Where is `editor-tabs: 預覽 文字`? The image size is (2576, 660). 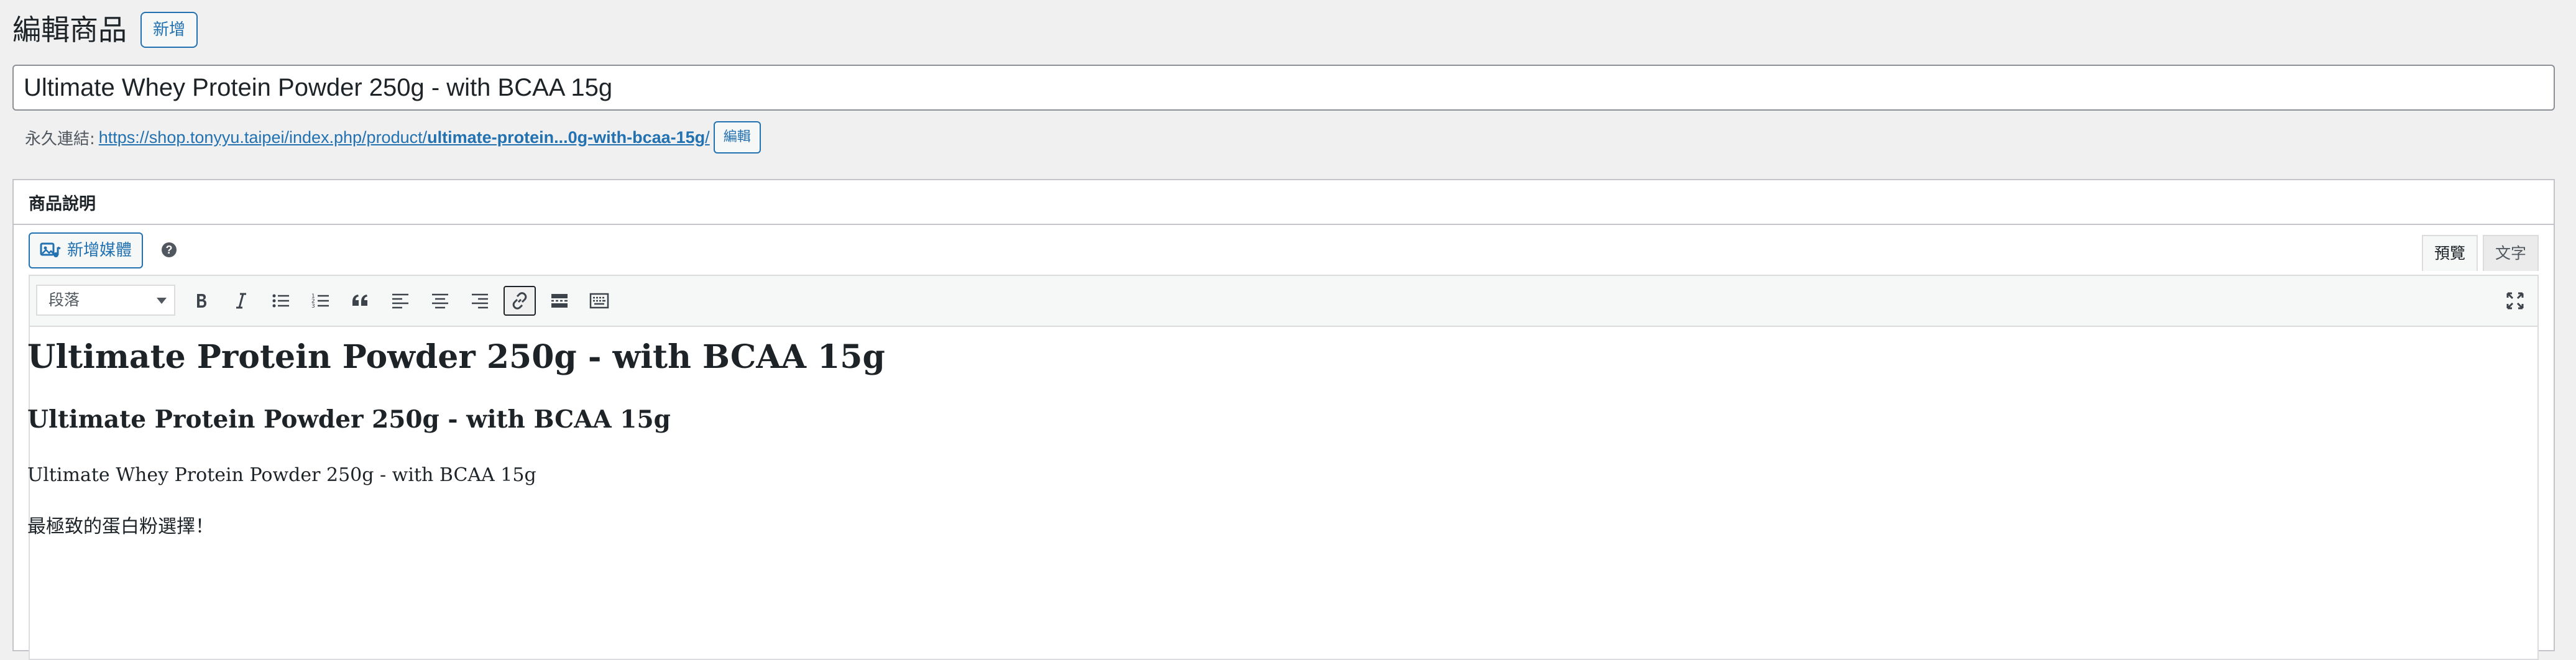 editor-tabs: 預覽 文字 is located at coordinates (2478, 252).